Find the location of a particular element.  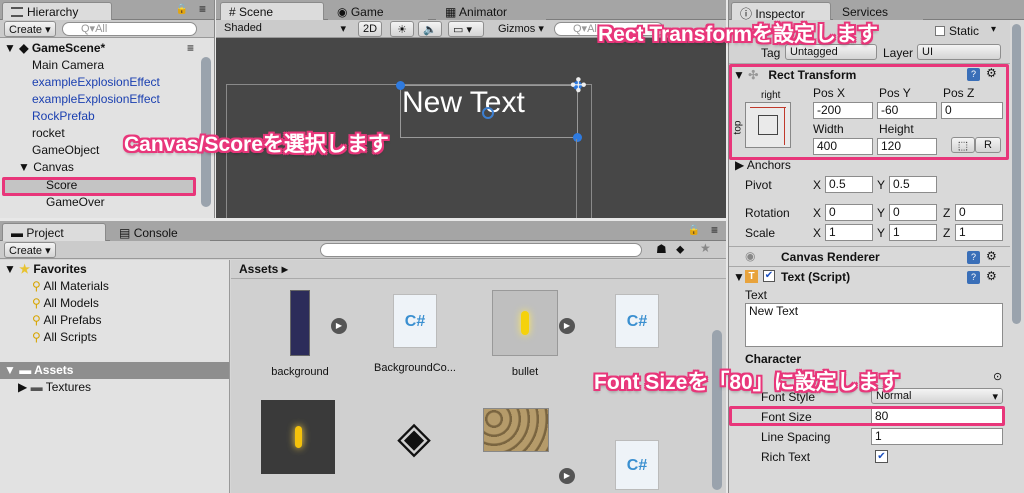

text-script-section: ▼ T ✔ Text (Script) ? ⚙ is located at coordinates (869, 276).